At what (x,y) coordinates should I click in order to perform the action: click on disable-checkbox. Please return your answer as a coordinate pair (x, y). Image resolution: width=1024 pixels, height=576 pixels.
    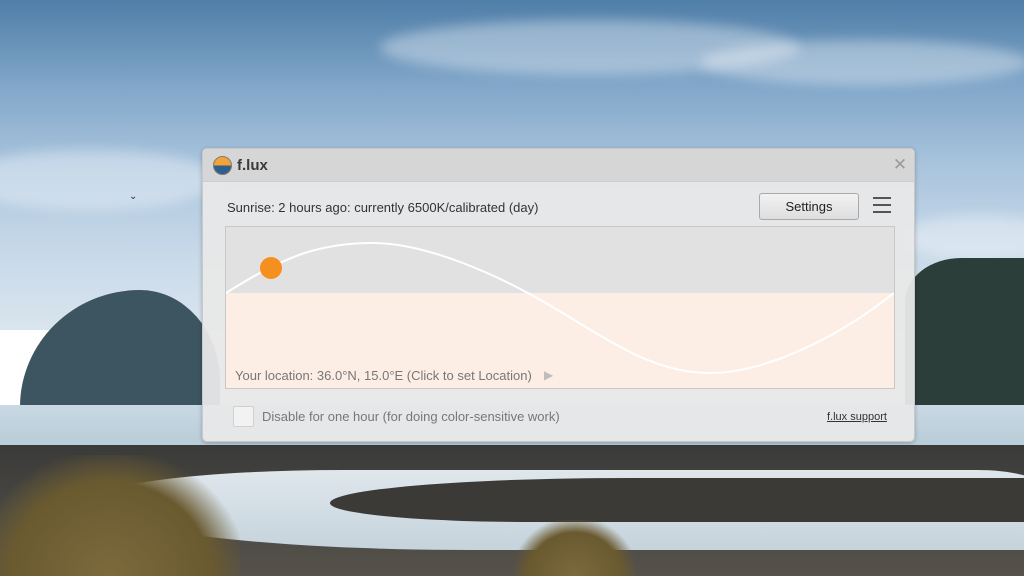
    Looking at the image, I should click on (243, 416).